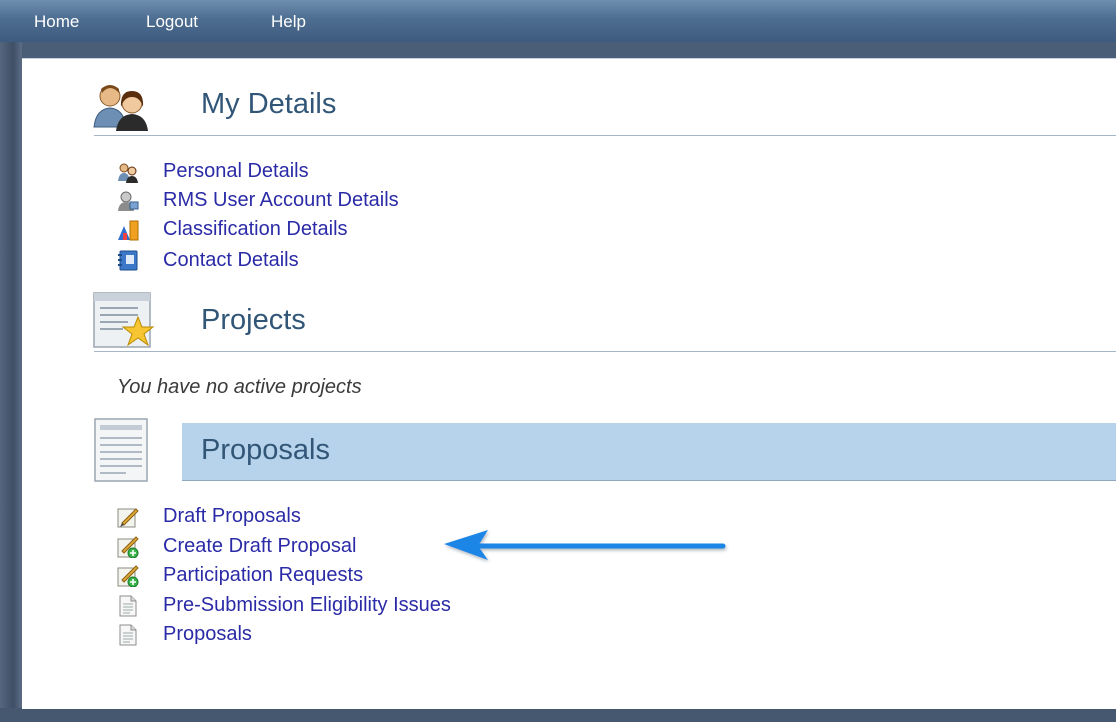 This screenshot has height=722, width=1116. Describe the element at coordinates (232, 516) in the screenshot. I see `draft-proposals-link: Draft Proposals` at that location.